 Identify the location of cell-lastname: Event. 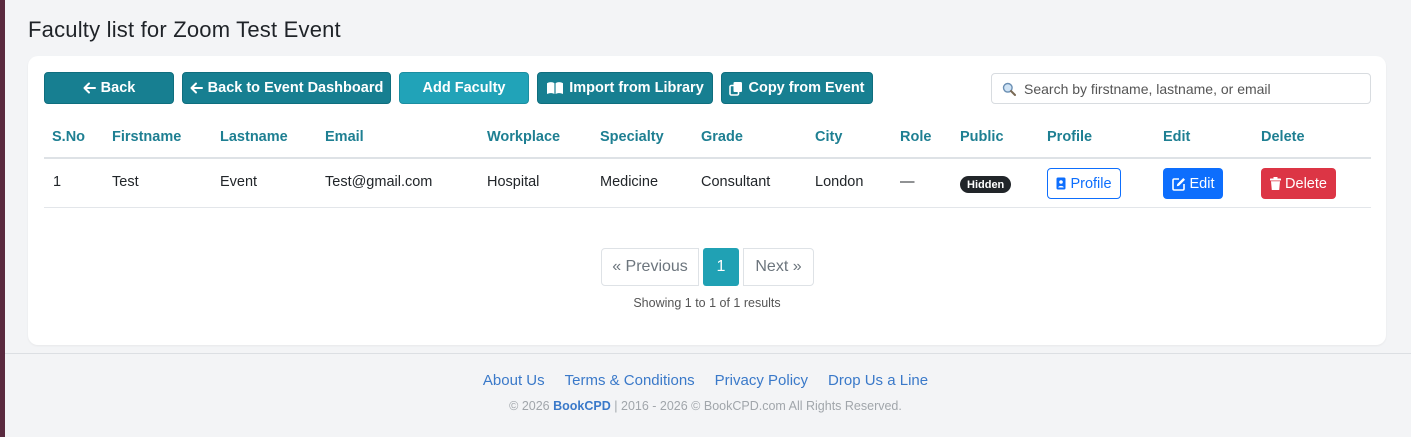
(239, 182).